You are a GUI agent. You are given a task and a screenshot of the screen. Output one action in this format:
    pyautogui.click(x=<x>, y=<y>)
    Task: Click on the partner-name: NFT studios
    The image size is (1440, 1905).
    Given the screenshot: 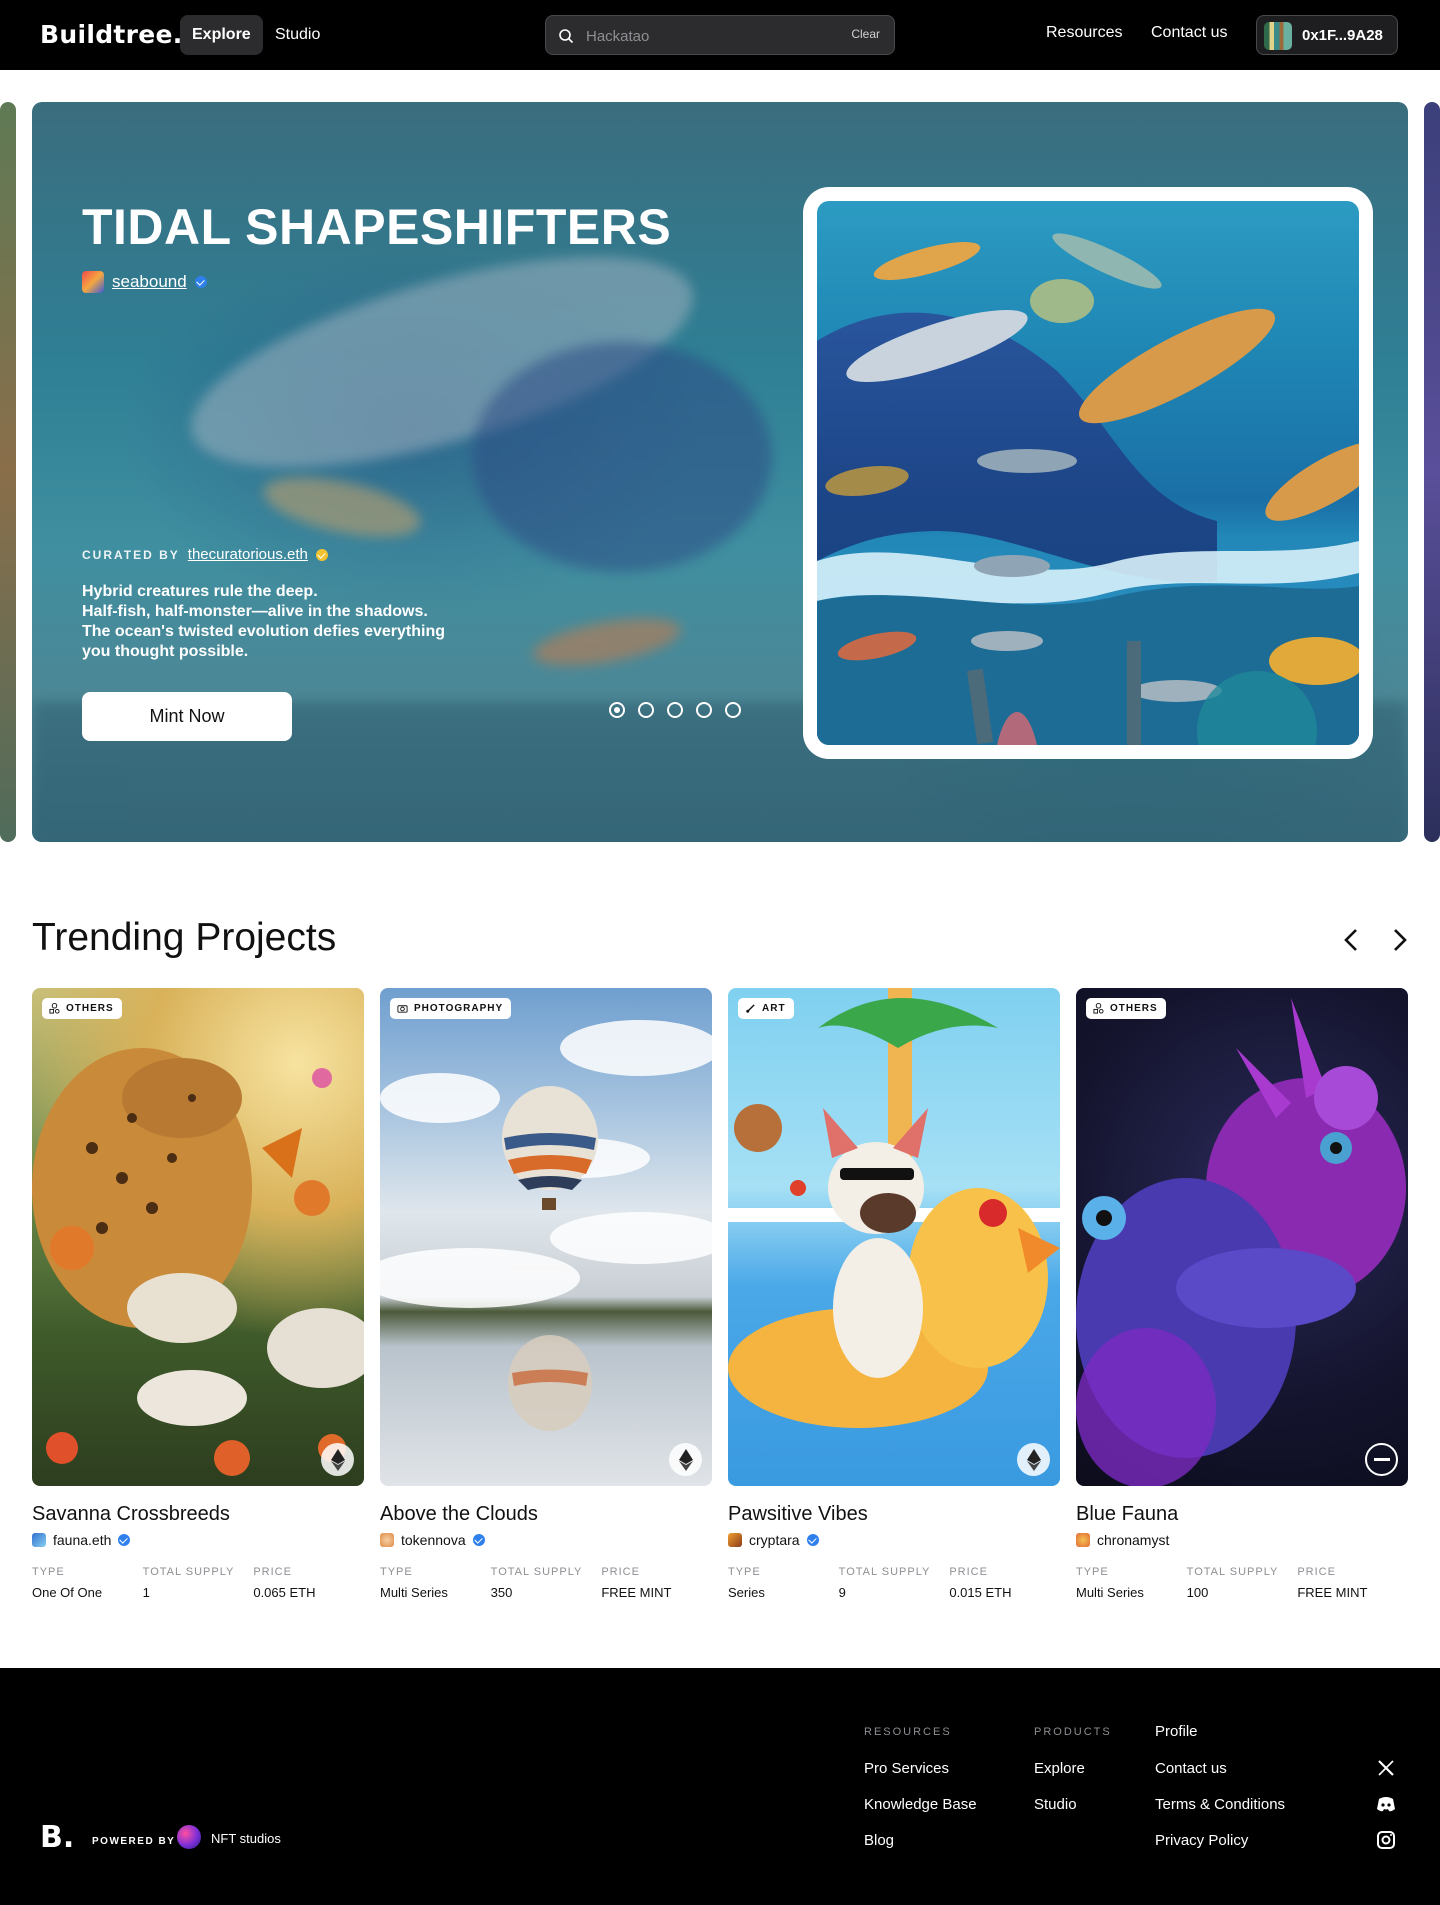 What is the action you would take?
    pyautogui.click(x=246, y=1838)
    